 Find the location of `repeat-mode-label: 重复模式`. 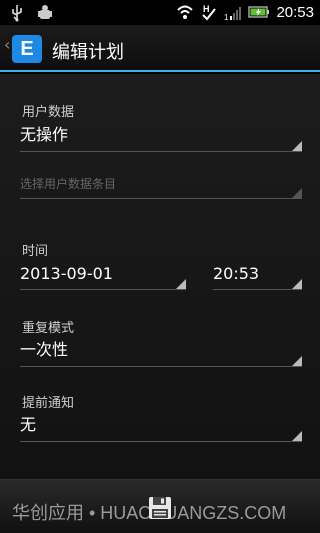

repeat-mode-label: 重复模式 is located at coordinates (48, 328).